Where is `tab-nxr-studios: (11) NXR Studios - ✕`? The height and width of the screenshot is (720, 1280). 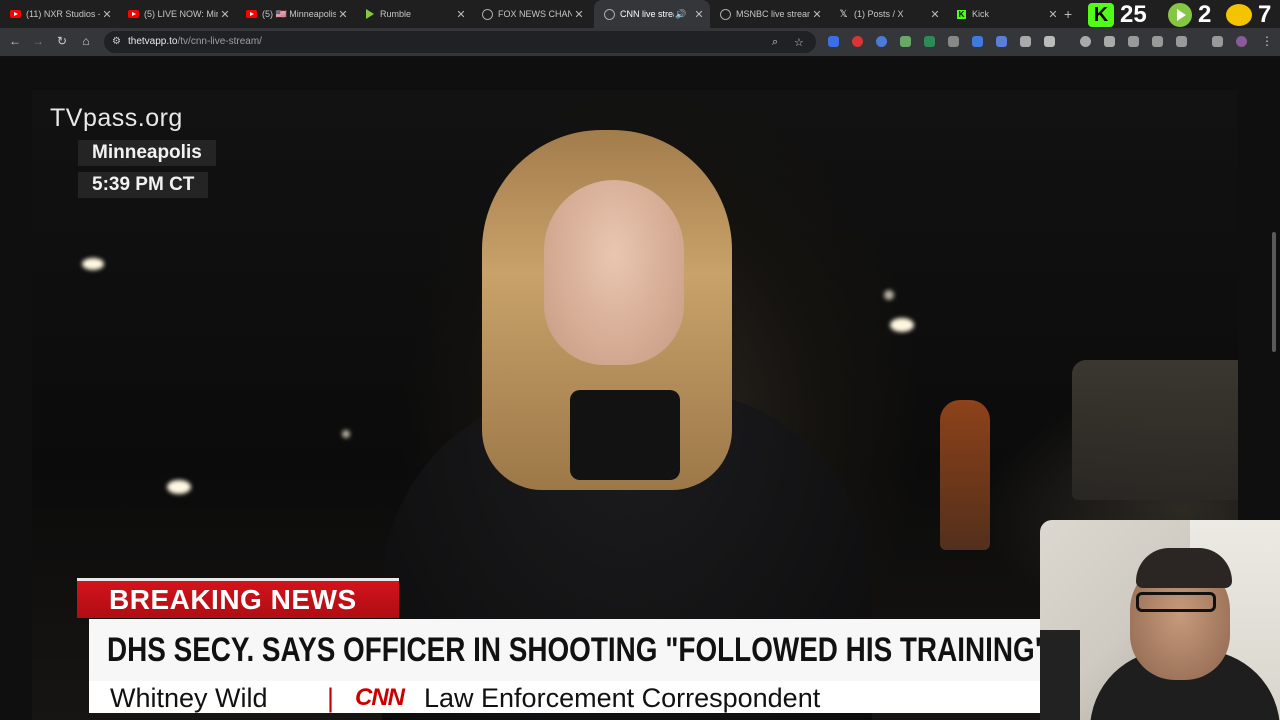
tab-nxr-studios: (11) NXR Studios - ✕ is located at coordinates (59, 14).